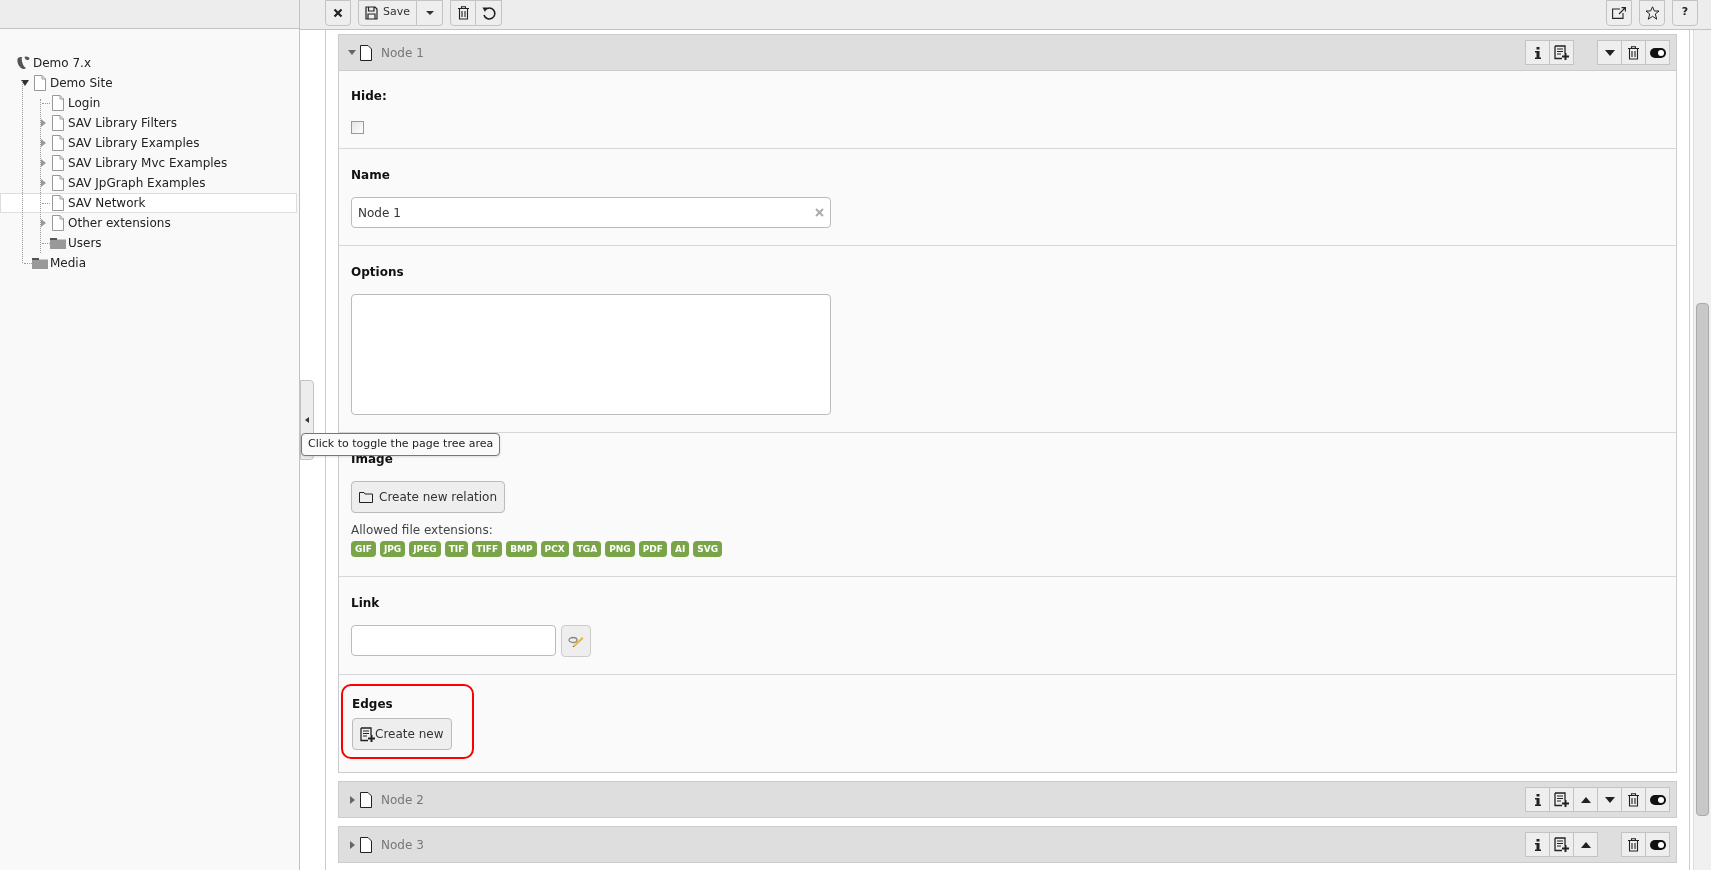  Describe the element at coordinates (137, 183) in the screenshot. I see `tree-item: SAV JpGraph Examples` at that location.